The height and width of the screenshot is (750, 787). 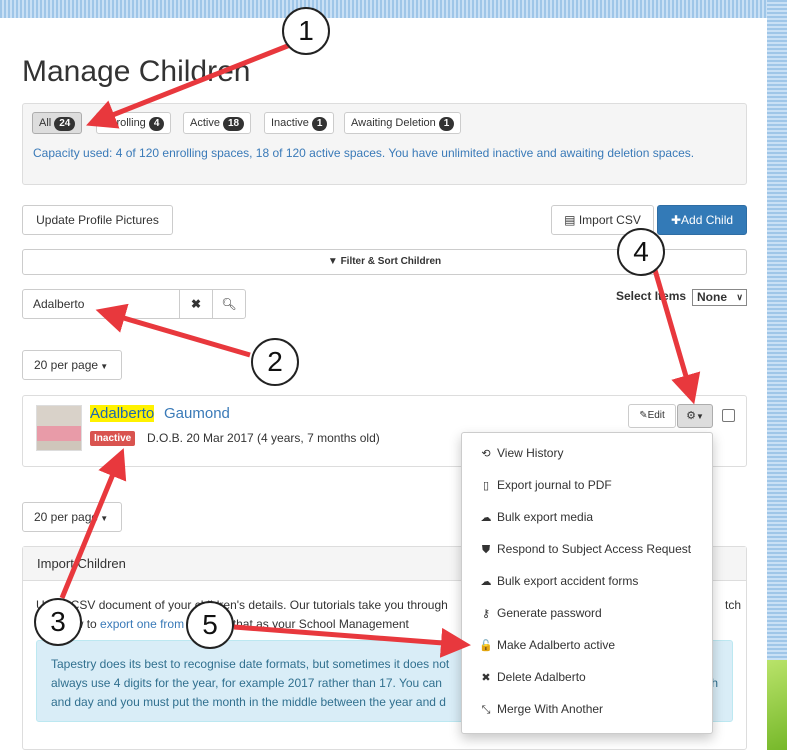 I want to click on callout-5: 5, so click(x=210, y=625).